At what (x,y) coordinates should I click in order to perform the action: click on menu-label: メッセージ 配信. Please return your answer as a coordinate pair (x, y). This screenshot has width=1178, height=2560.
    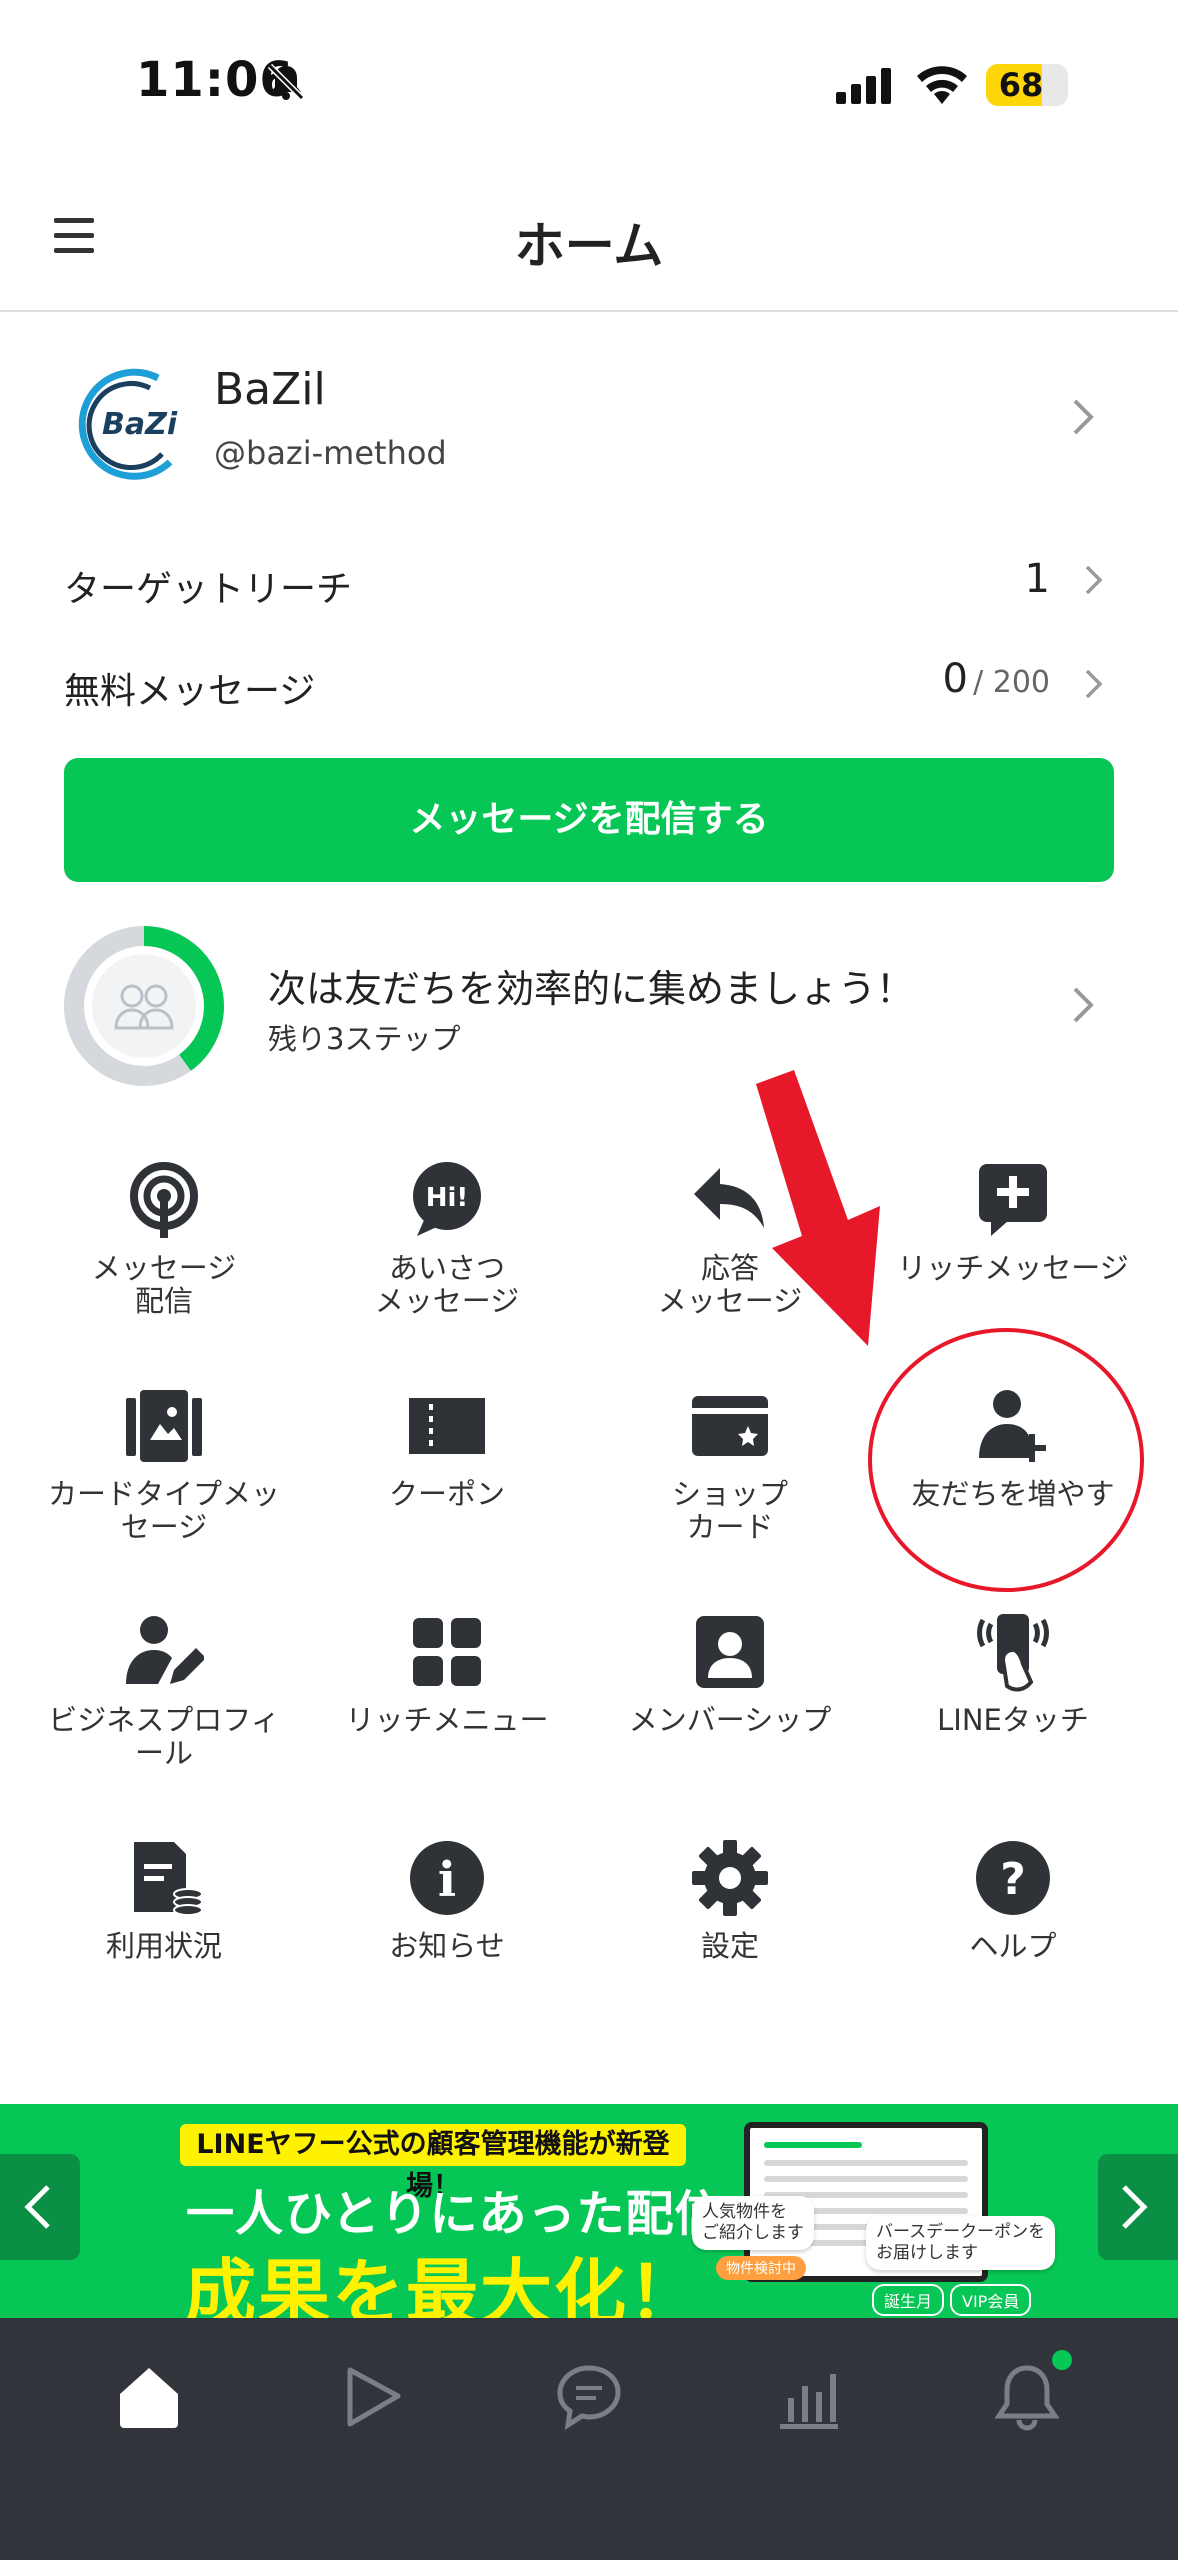
    Looking at the image, I should click on (164, 1284).